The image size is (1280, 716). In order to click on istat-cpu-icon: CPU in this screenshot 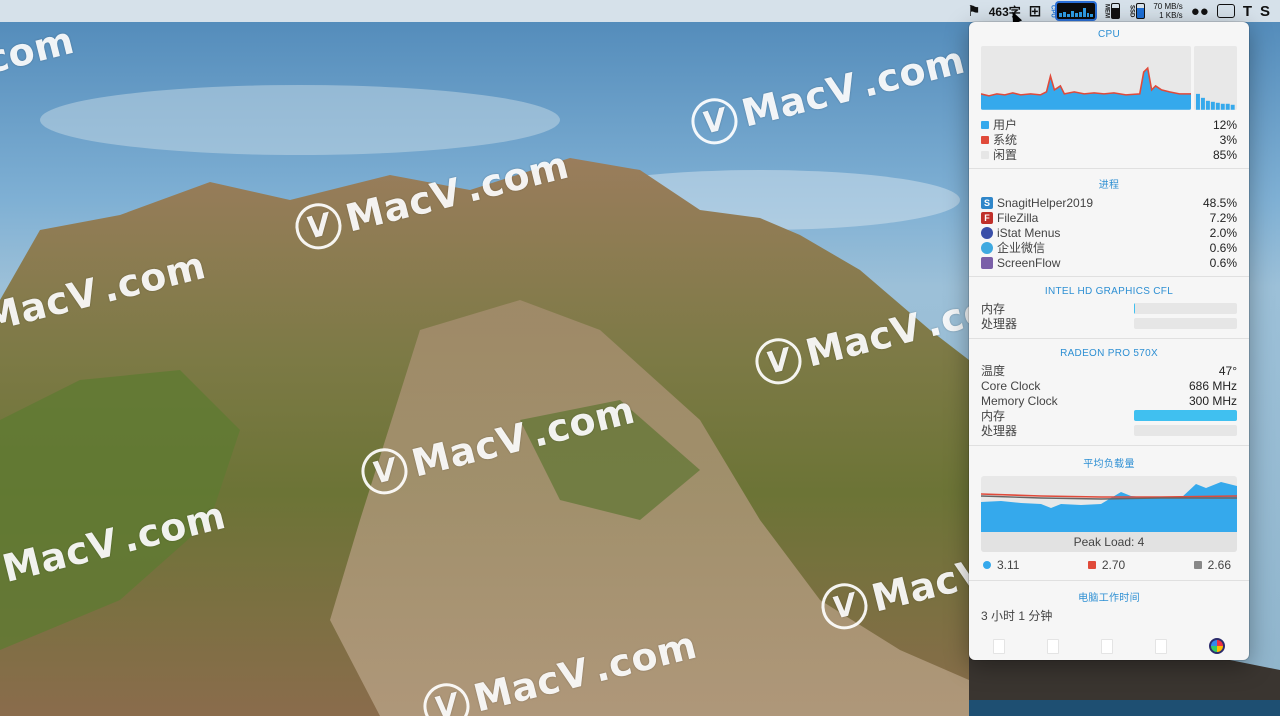, I will do `click(1072, 11)`.